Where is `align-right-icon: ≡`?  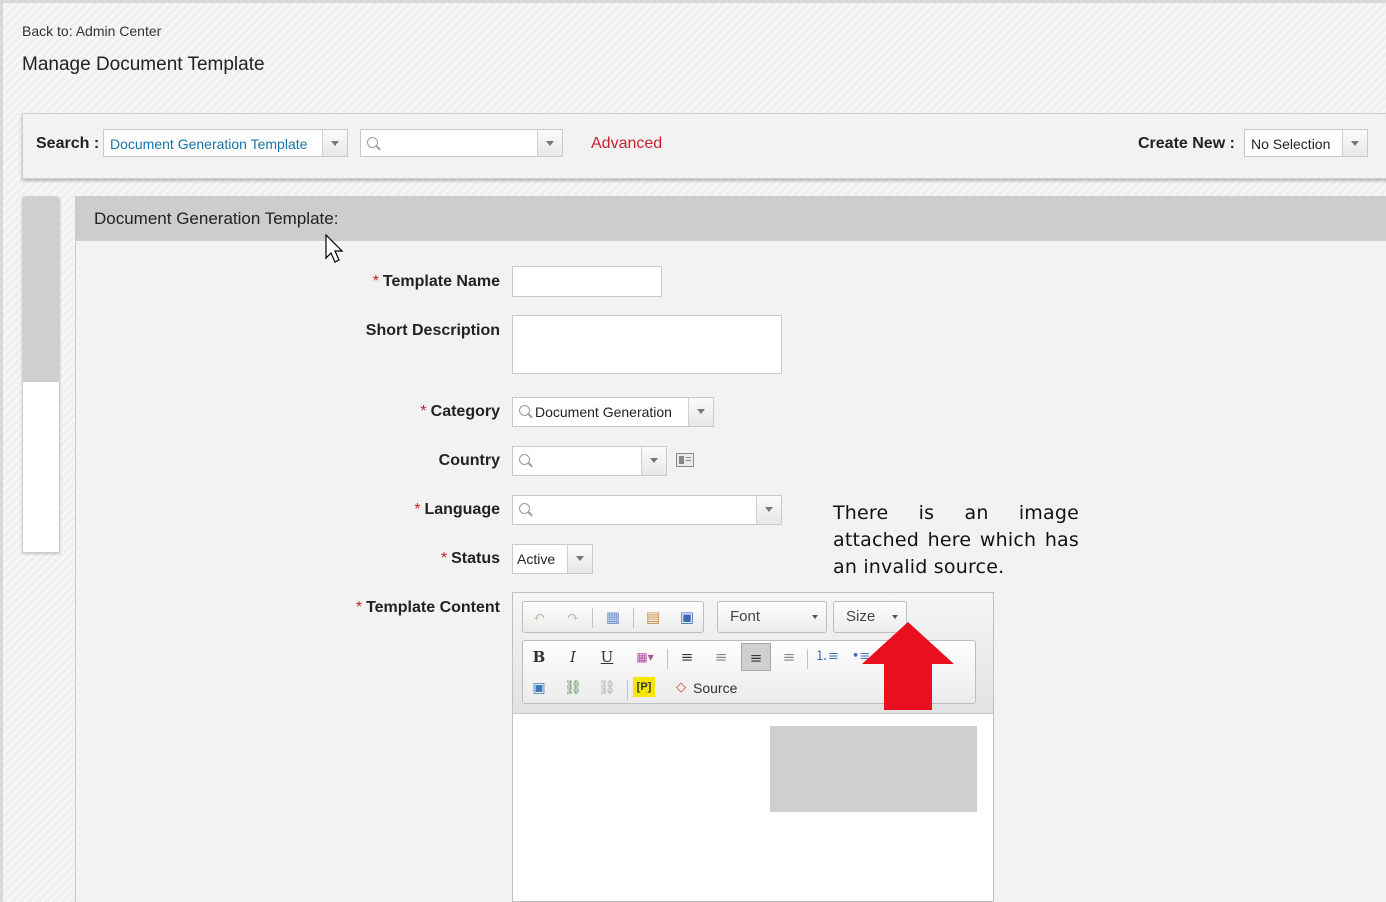
align-right-icon: ≡ is located at coordinates (756, 657).